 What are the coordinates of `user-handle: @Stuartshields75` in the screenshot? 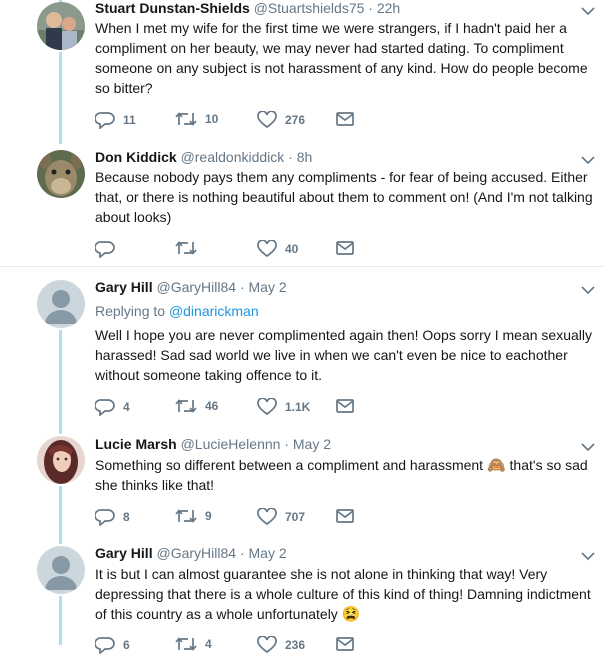 It's located at (309, 8).